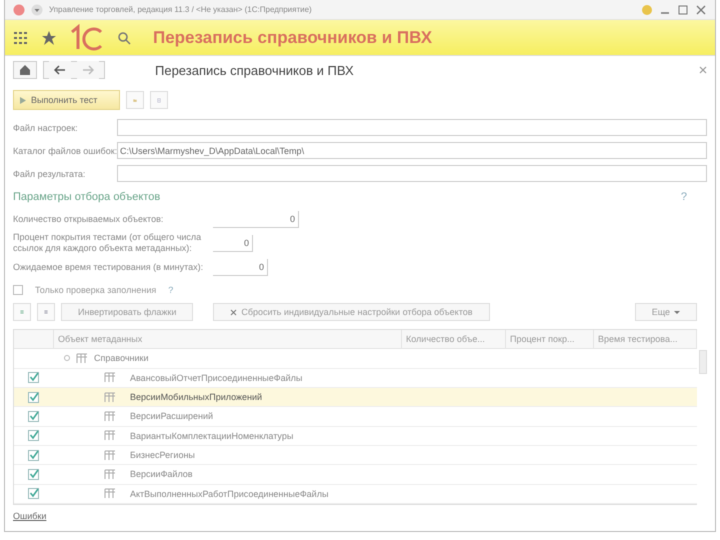 This screenshot has width=720, height=540. Describe the element at coordinates (162, 455) in the screenshot. I see `table-cell: БизнесРегионы` at that location.